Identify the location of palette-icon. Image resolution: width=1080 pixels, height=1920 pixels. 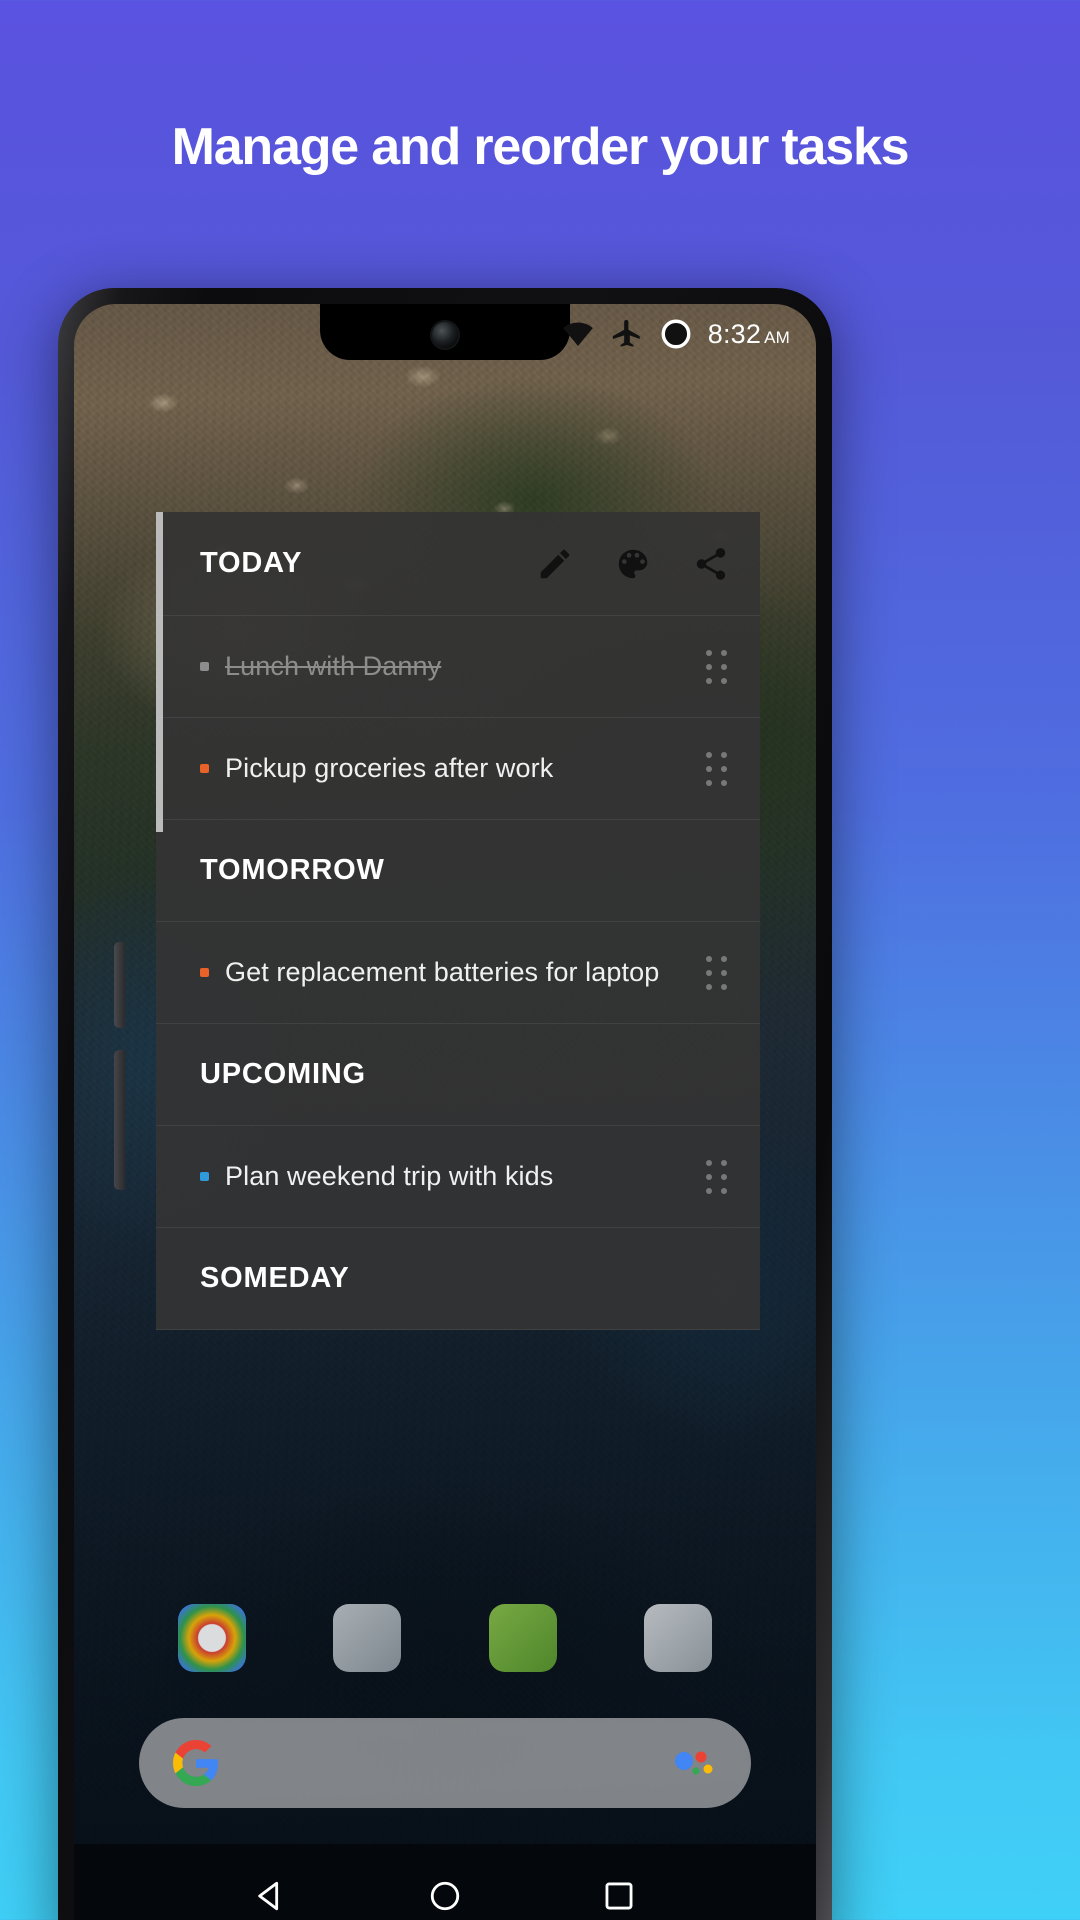
(633, 564).